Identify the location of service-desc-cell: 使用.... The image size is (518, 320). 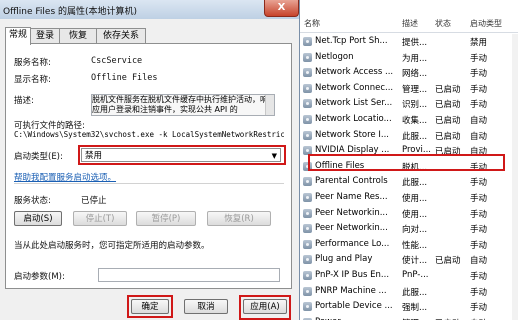
(415, 214).